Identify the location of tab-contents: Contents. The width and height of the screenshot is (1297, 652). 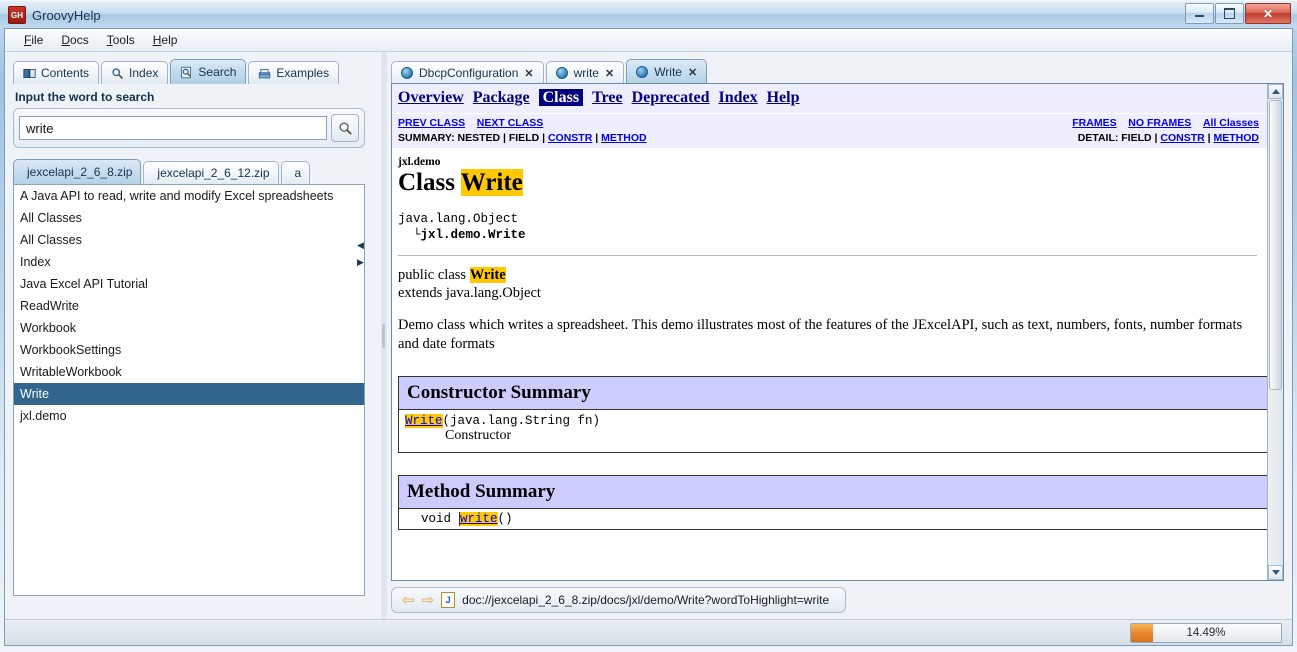
(56, 72).